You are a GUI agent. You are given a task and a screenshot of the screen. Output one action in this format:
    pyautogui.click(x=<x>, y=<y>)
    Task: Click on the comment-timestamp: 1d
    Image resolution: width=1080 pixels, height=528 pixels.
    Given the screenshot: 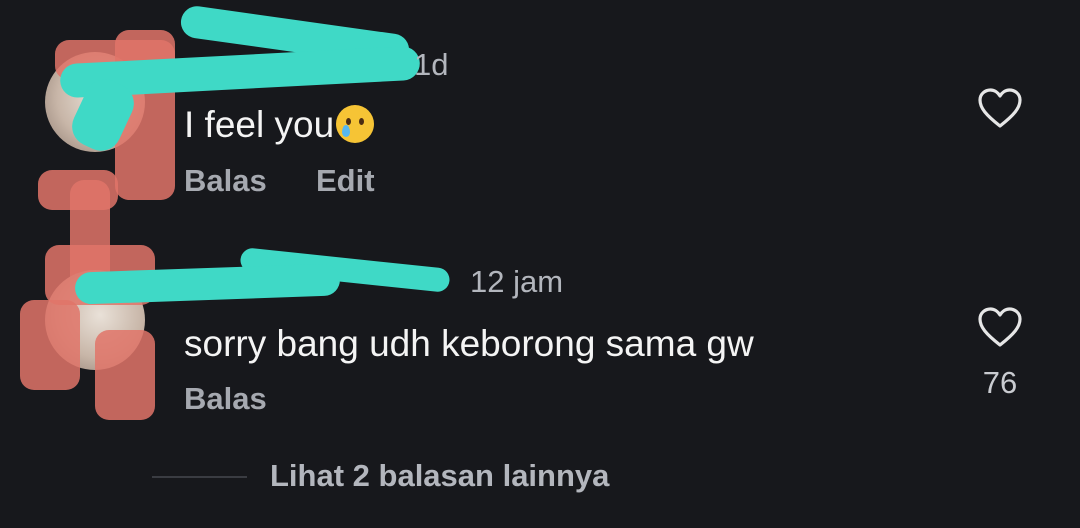 What is the action you would take?
    pyautogui.click(x=431, y=64)
    